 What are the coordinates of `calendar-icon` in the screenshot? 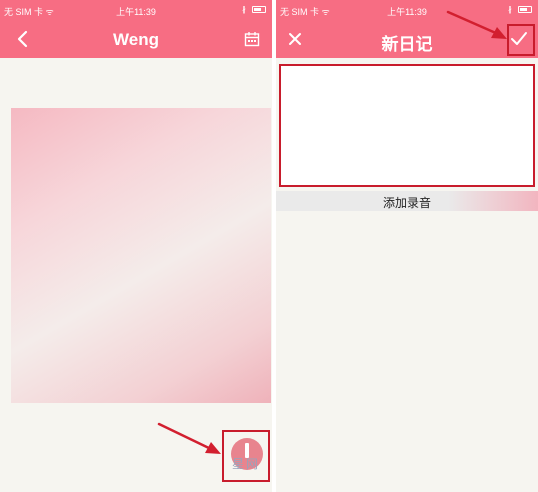 It's located at (252, 39).